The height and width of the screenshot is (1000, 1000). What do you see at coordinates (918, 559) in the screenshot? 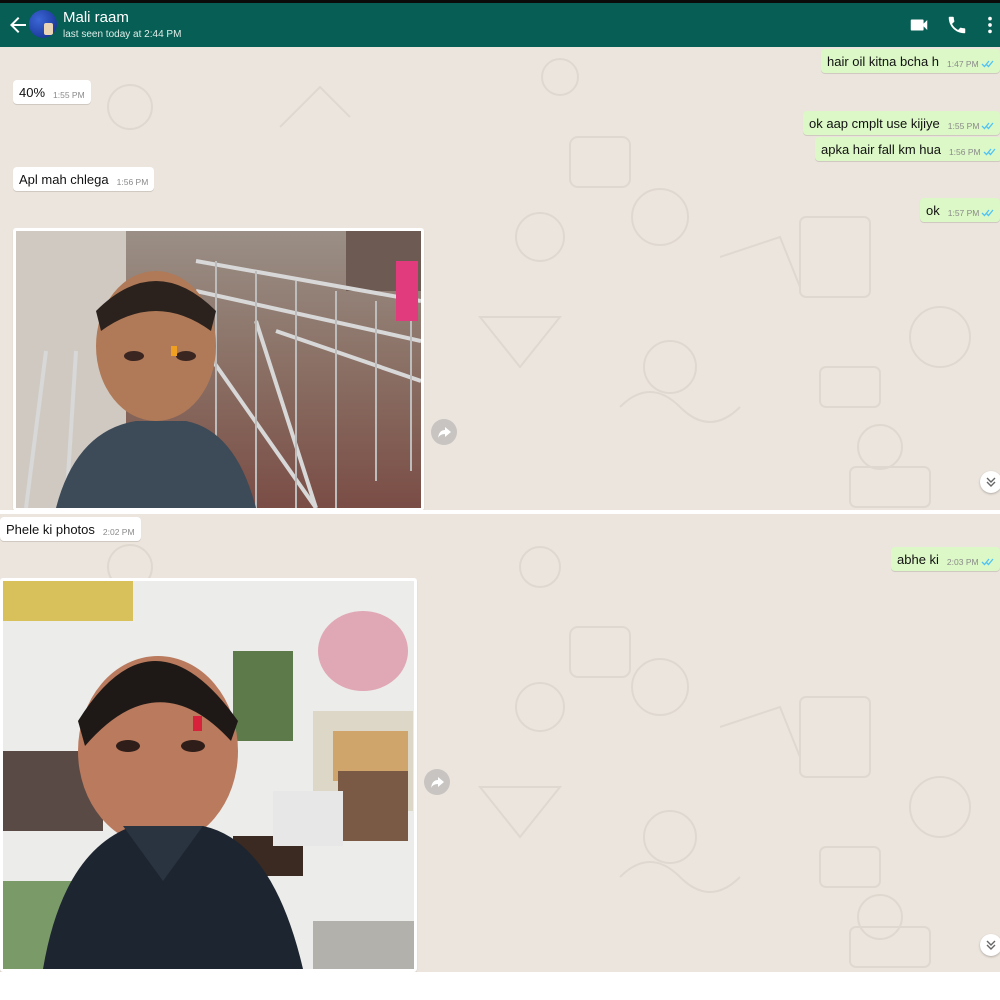
I see `message-text: abhe ki` at bounding box center [918, 559].